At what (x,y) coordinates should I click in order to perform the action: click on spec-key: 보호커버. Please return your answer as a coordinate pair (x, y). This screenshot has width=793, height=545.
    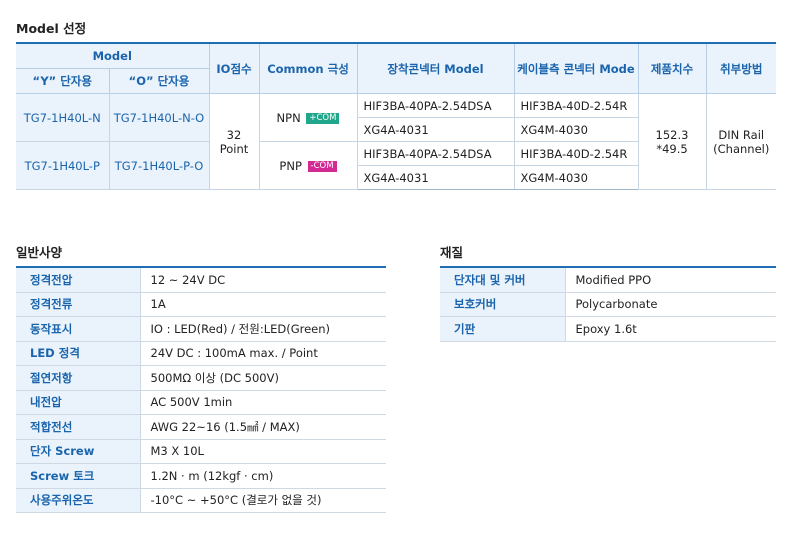
    Looking at the image, I should click on (502, 304).